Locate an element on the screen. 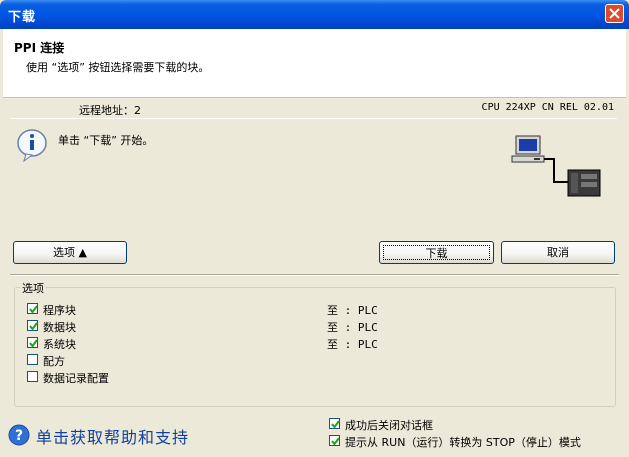 The image size is (629, 457). title-bar: 下载 is located at coordinates (314, 14).